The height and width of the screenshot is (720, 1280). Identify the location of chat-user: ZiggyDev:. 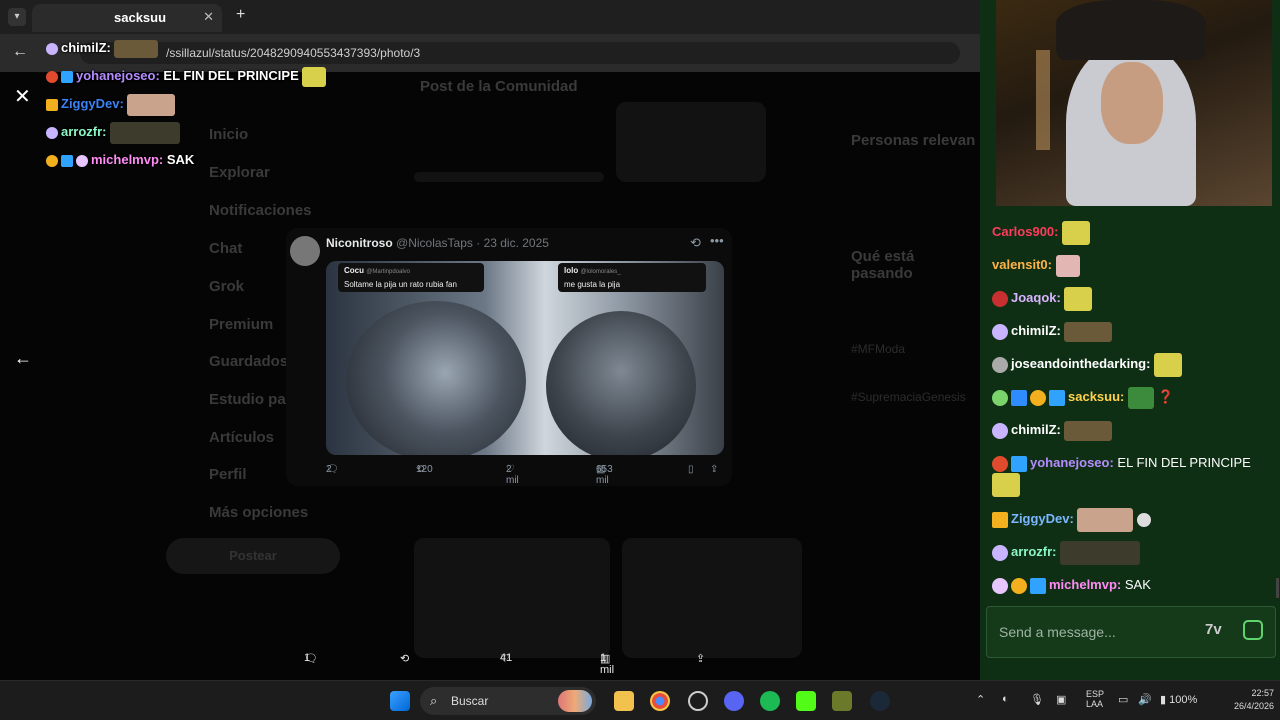
(1042, 518).